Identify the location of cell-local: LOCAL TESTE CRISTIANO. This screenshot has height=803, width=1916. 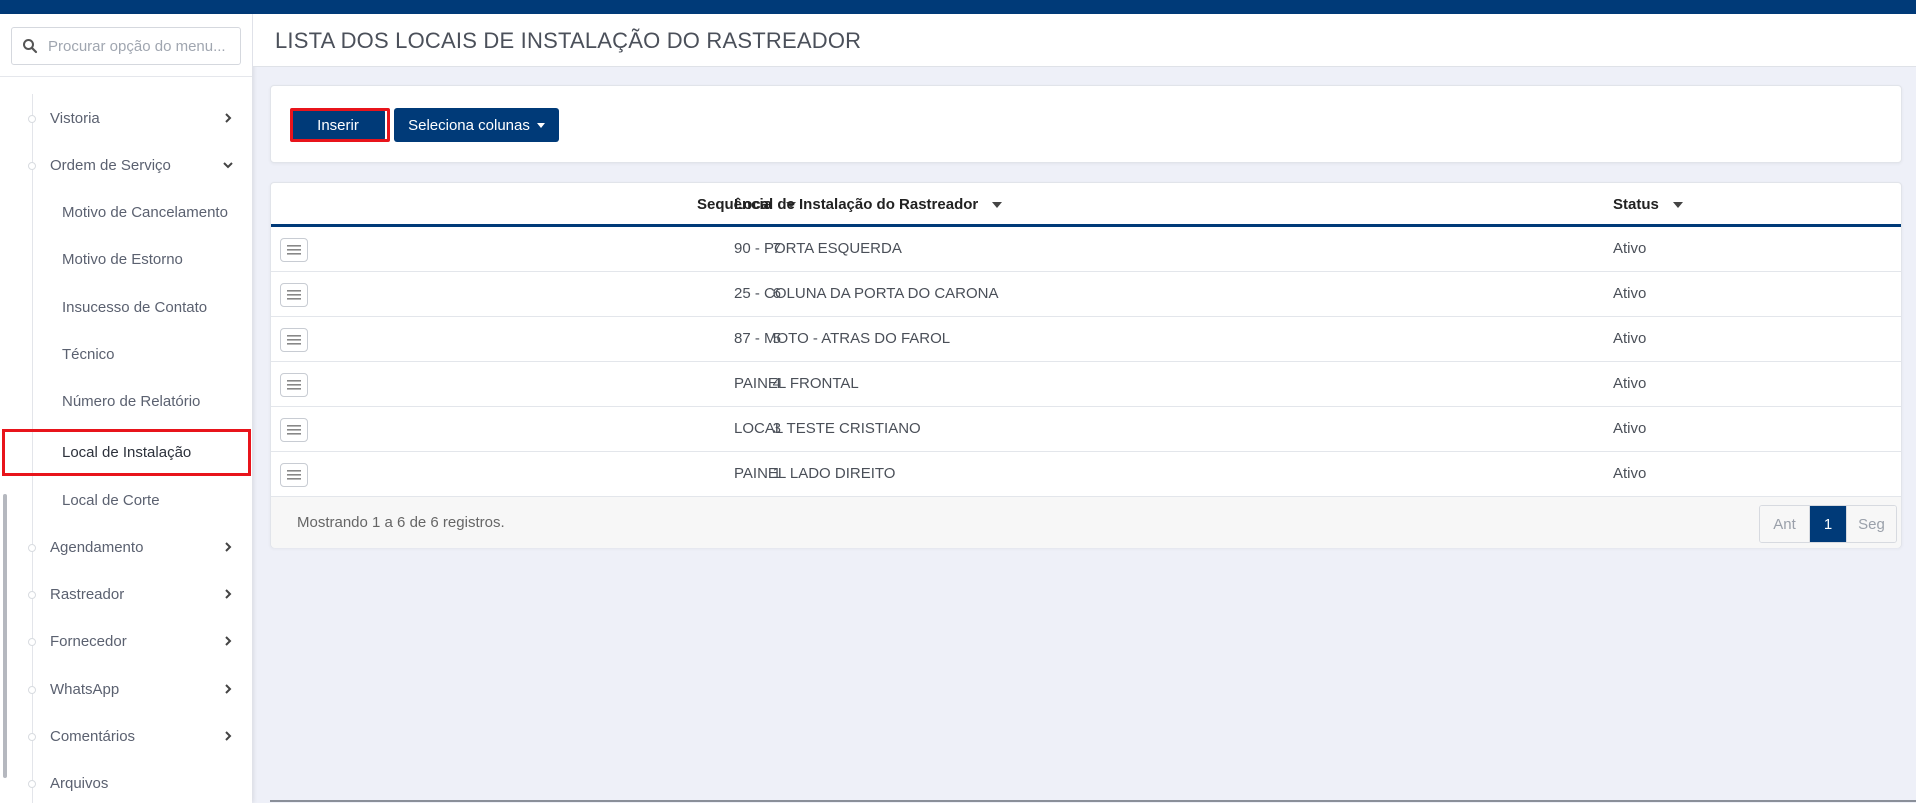
(827, 428).